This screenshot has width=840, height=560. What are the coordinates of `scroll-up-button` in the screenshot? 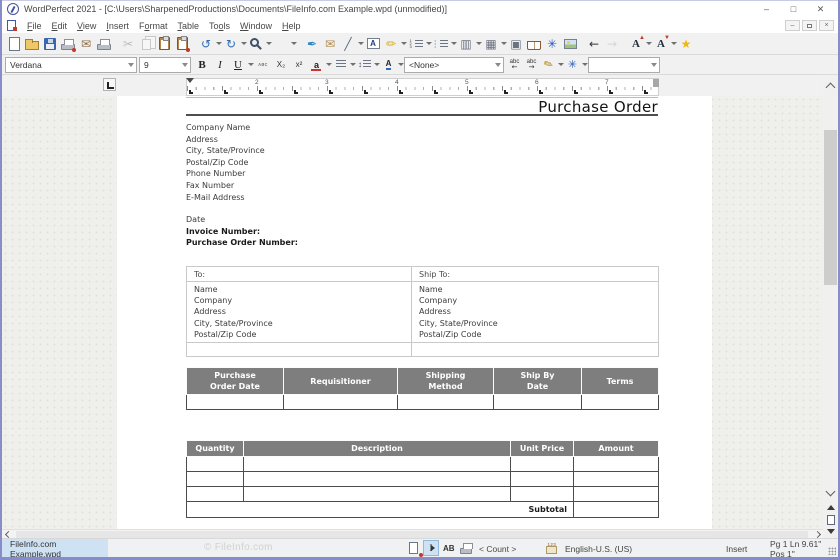 It's located at (830, 85).